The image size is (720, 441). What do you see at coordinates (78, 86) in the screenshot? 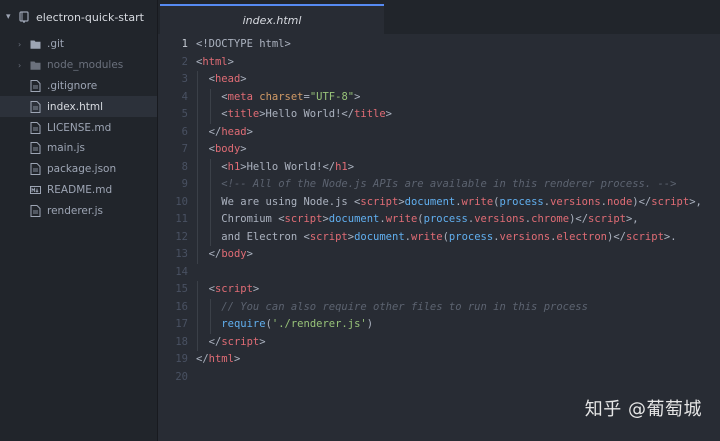
I see `tree-item: .gitignore` at bounding box center [78, 86].